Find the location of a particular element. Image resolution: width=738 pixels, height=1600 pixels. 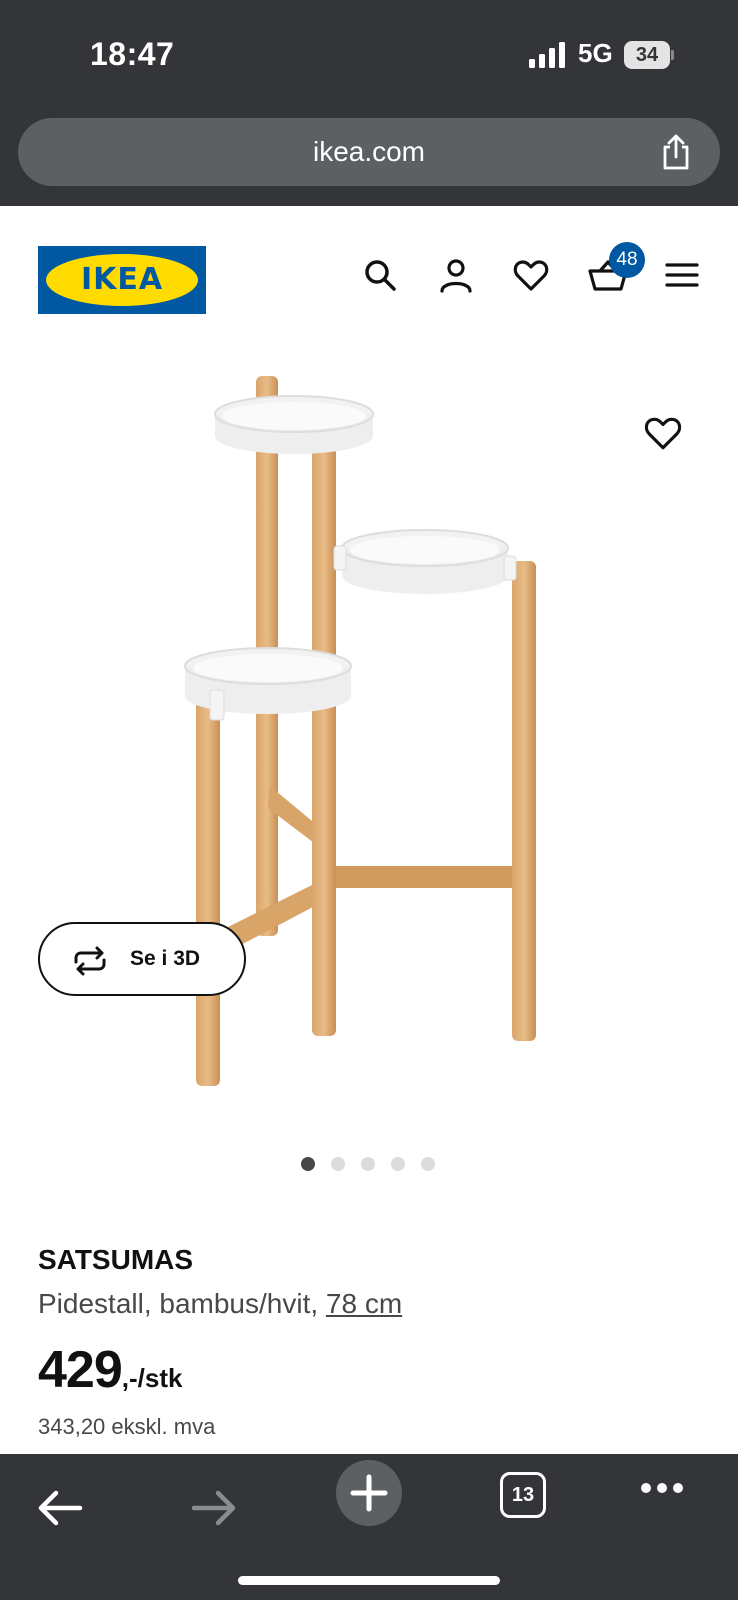

site-header: IKEA 48 is located at coordinates (369, 271).